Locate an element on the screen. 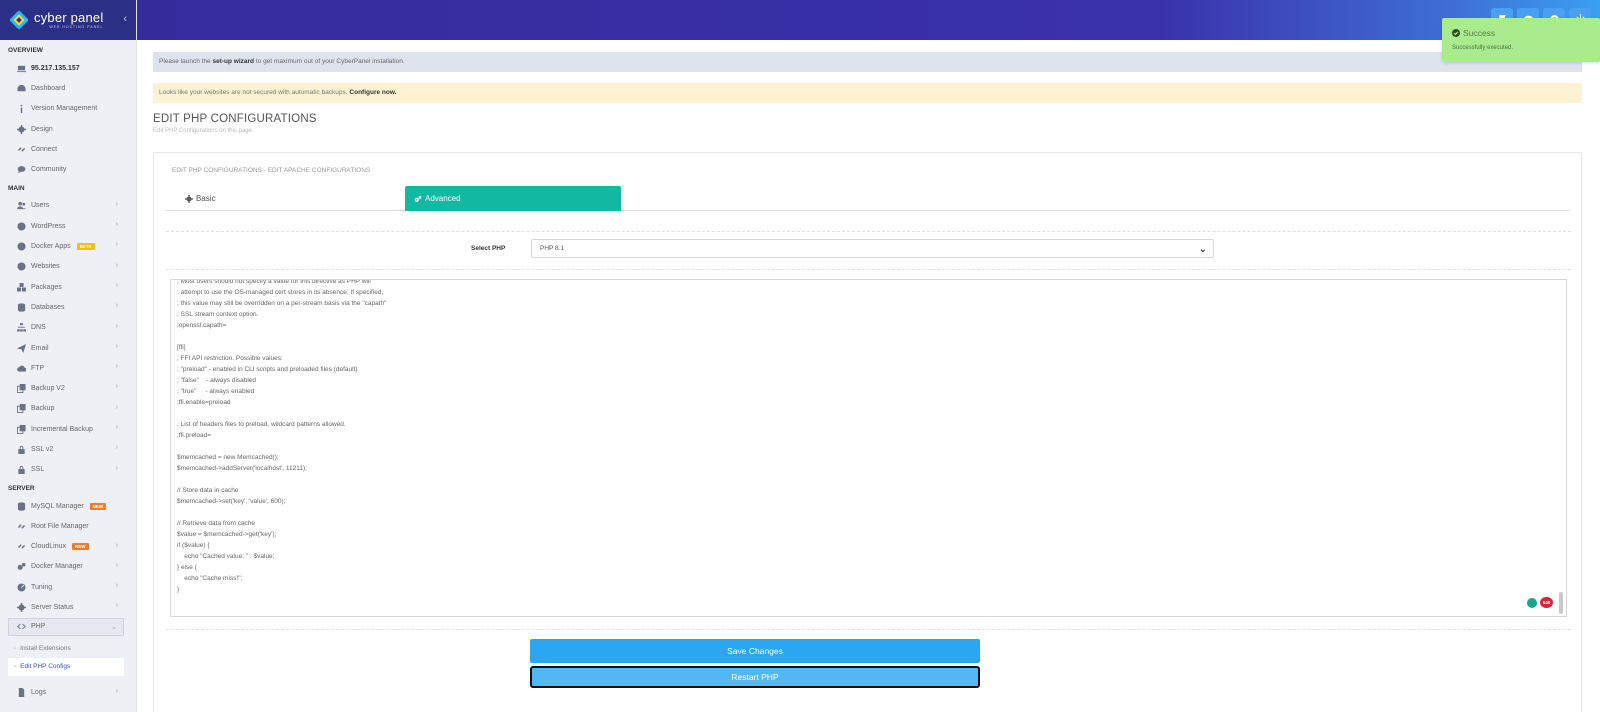  nav-php-submenu: ◦ Install Extensions ◦ Edit PHP Configs is located at coordinates (68, 658).